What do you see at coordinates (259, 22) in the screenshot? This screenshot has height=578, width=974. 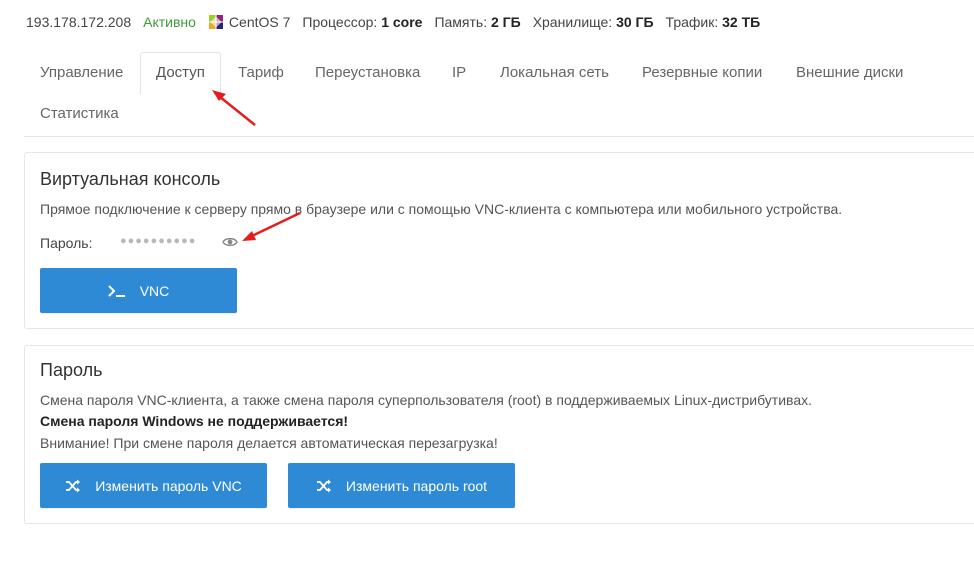 I see `os-name: CentOS 7` at bounding box center [259, 22].